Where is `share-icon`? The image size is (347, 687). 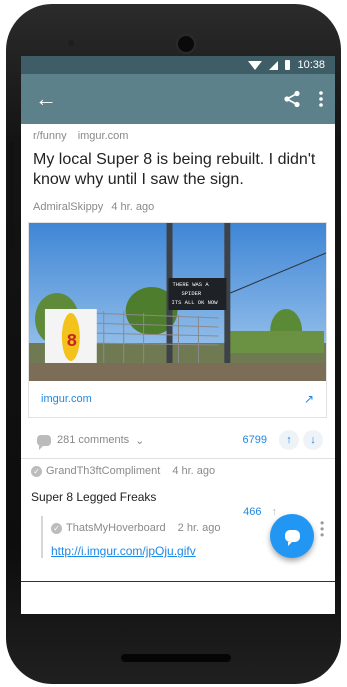
share-icon is located at coordinates (292, 99).